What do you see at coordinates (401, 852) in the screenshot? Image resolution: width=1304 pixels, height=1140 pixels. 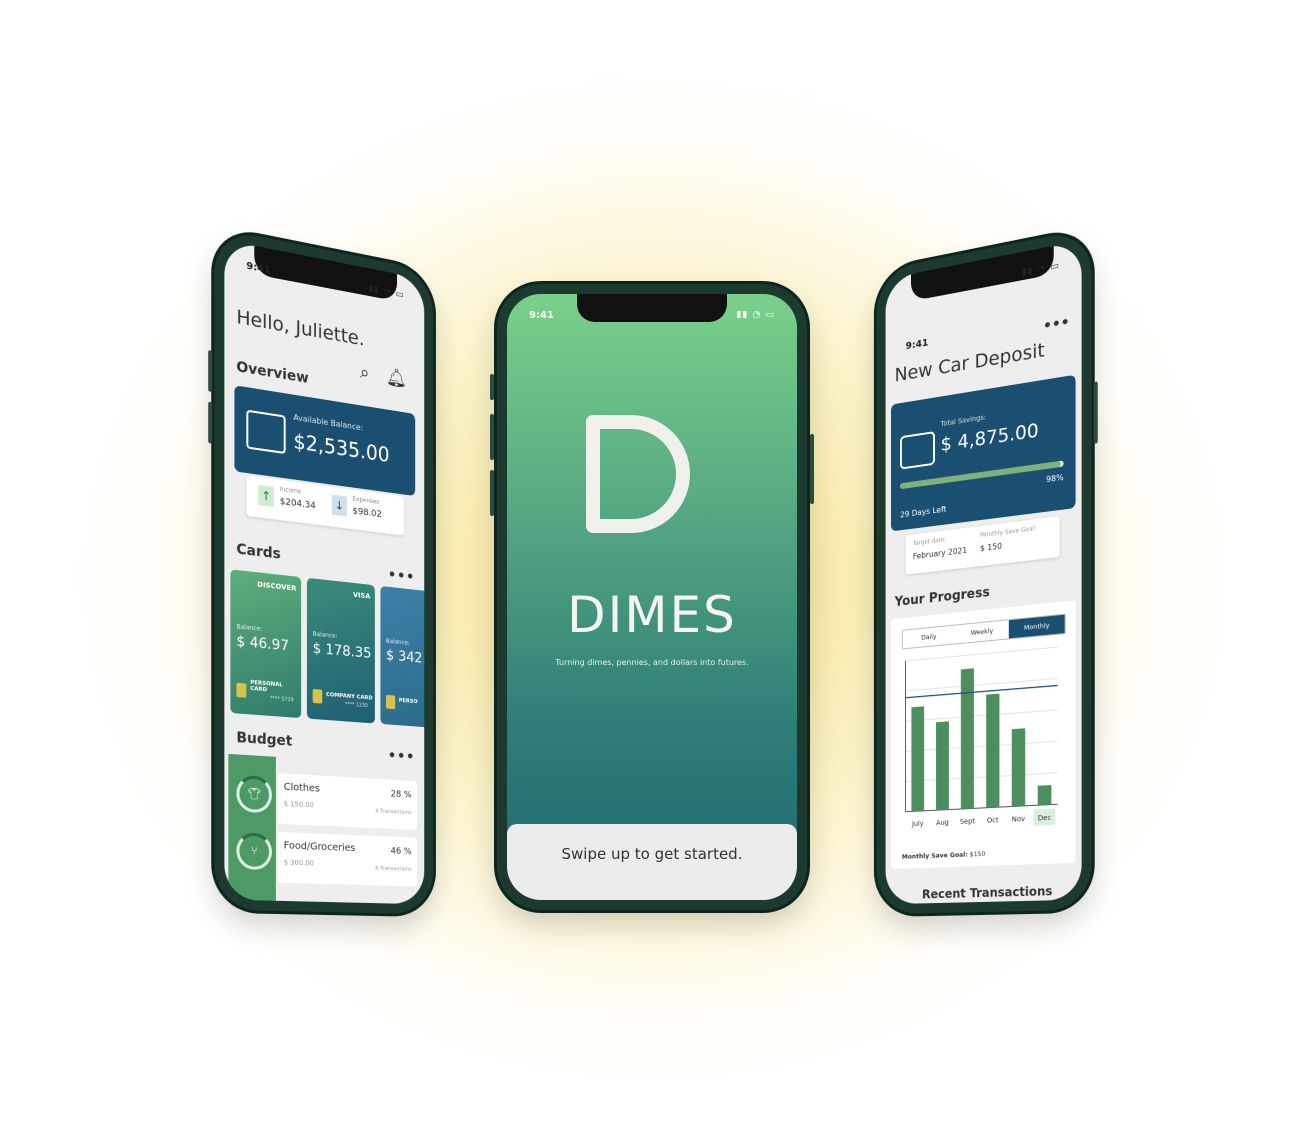 I see `budget-percent: 46 %` at bounding box center [401, 852].